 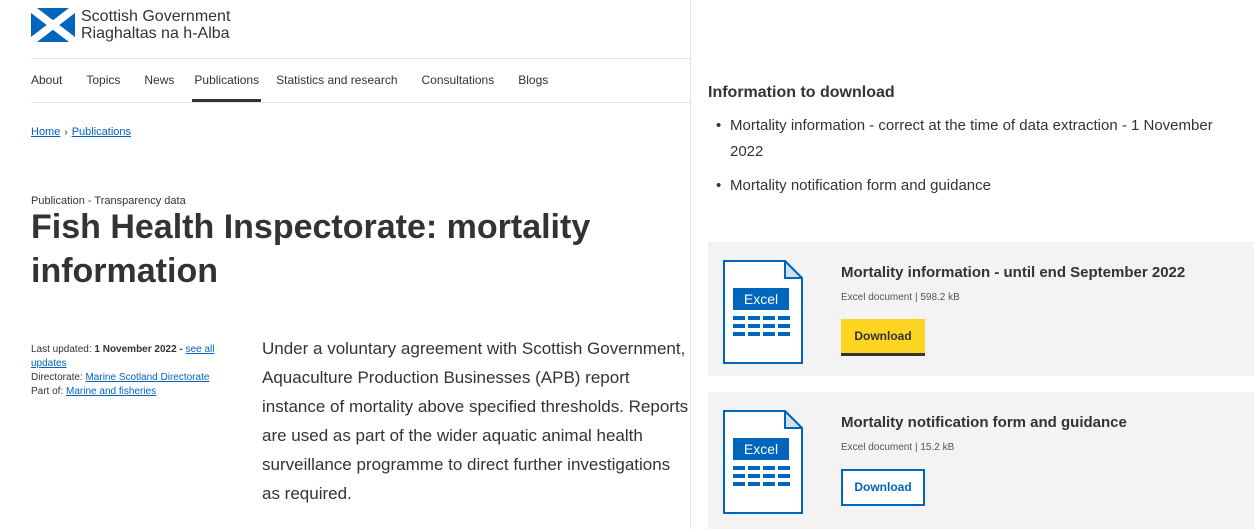 What do you see at coordinates (458, 81) in the screenshot?
I see `nav-item-consultations: Consultations` at bounding box center [458, 81].